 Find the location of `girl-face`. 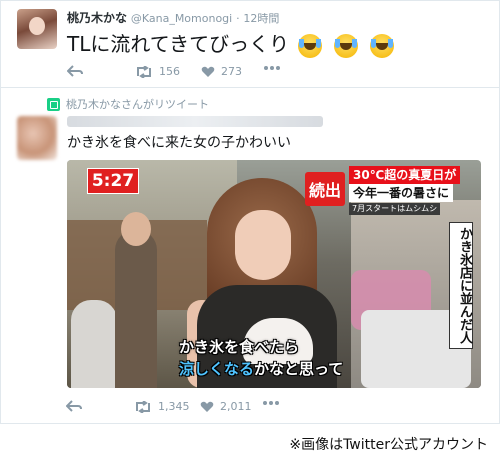

girl-face is located at coordinates (263, 245).